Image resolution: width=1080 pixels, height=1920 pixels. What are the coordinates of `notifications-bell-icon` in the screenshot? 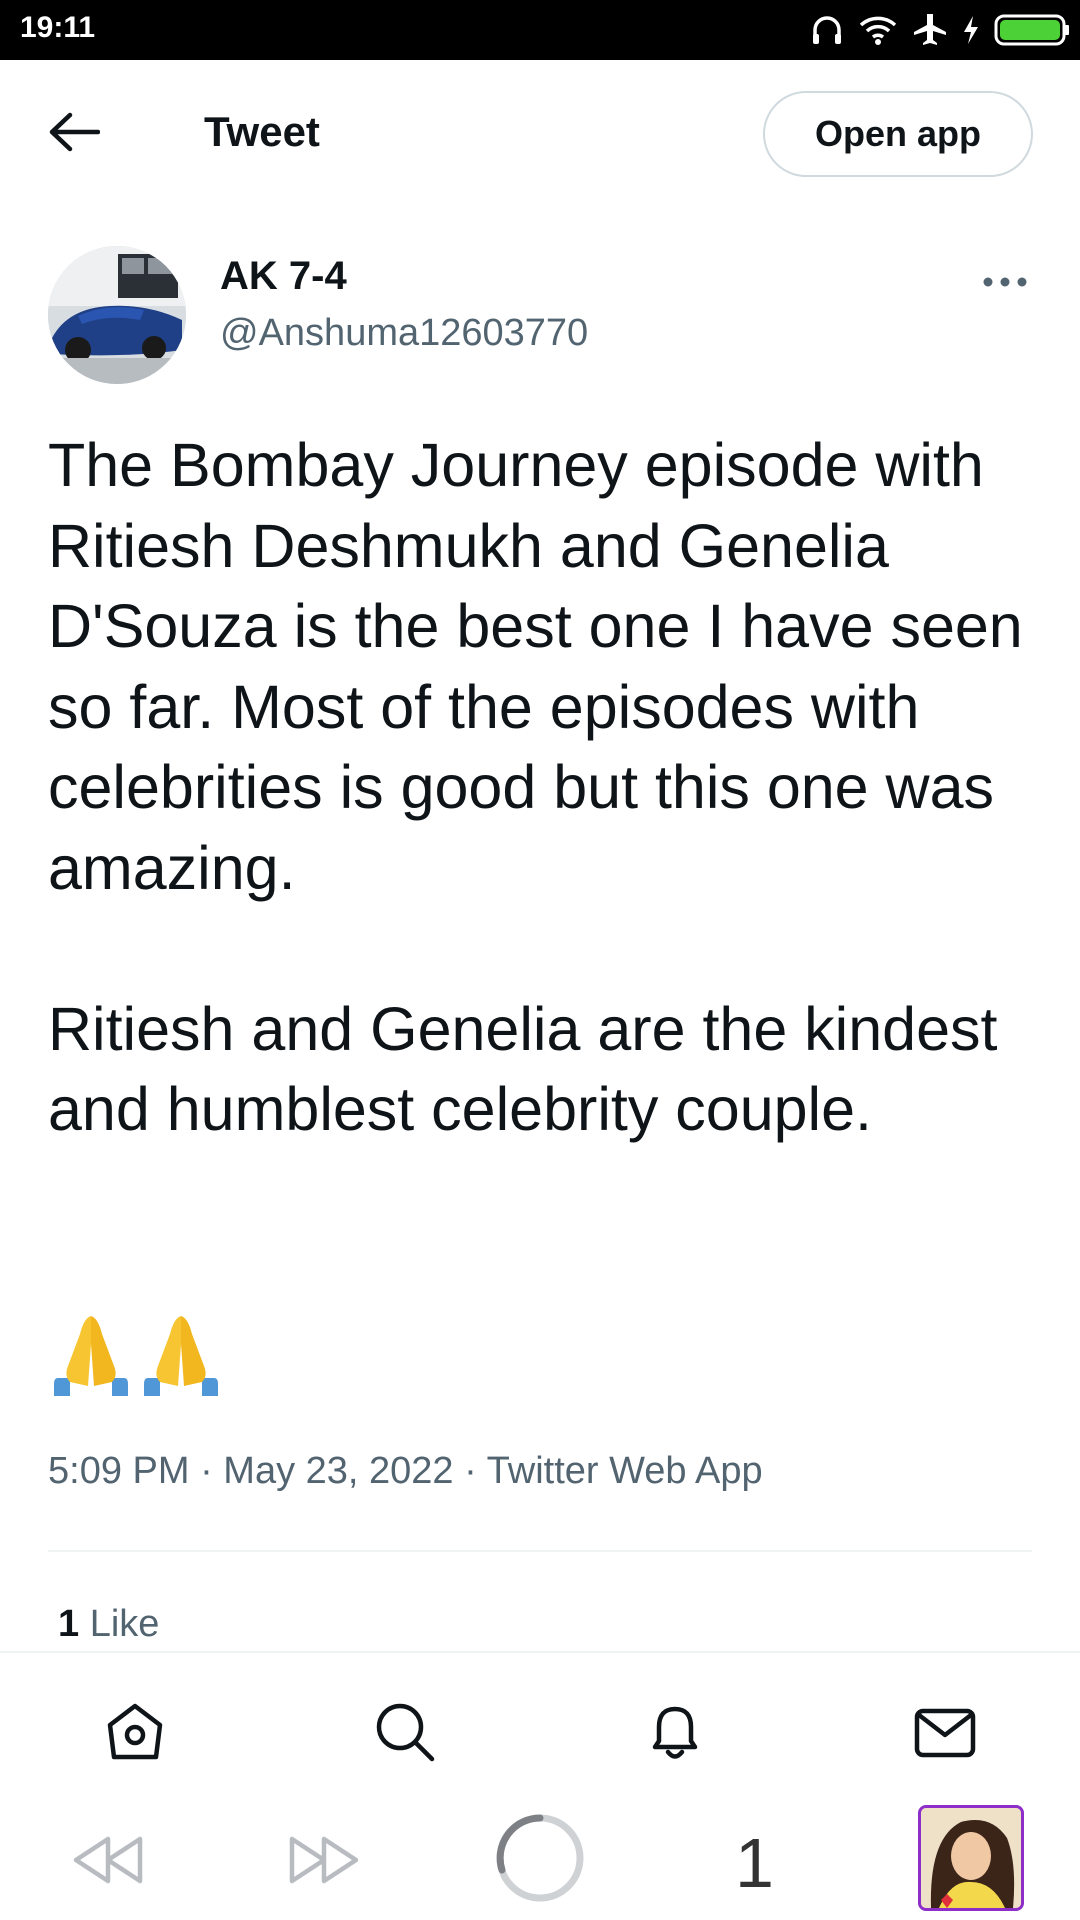 It's located at (675, 1732).